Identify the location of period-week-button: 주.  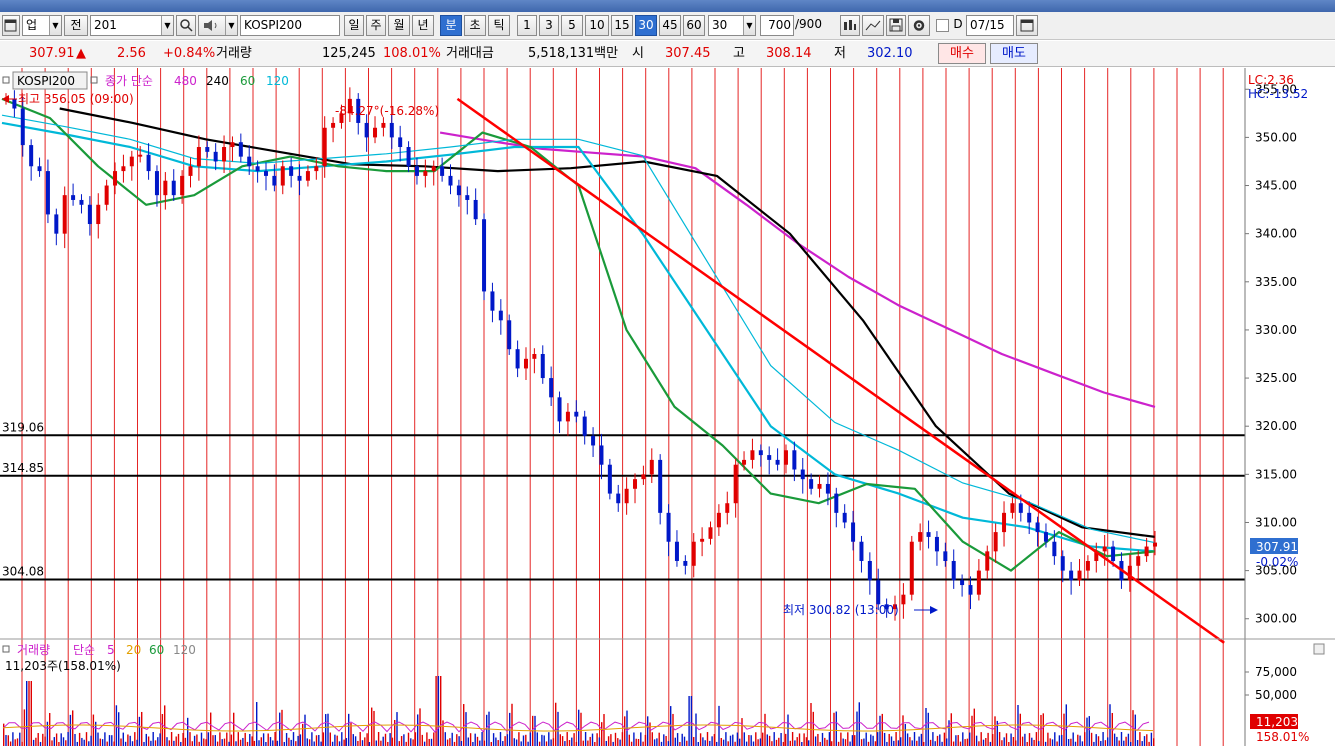
(376, 25).